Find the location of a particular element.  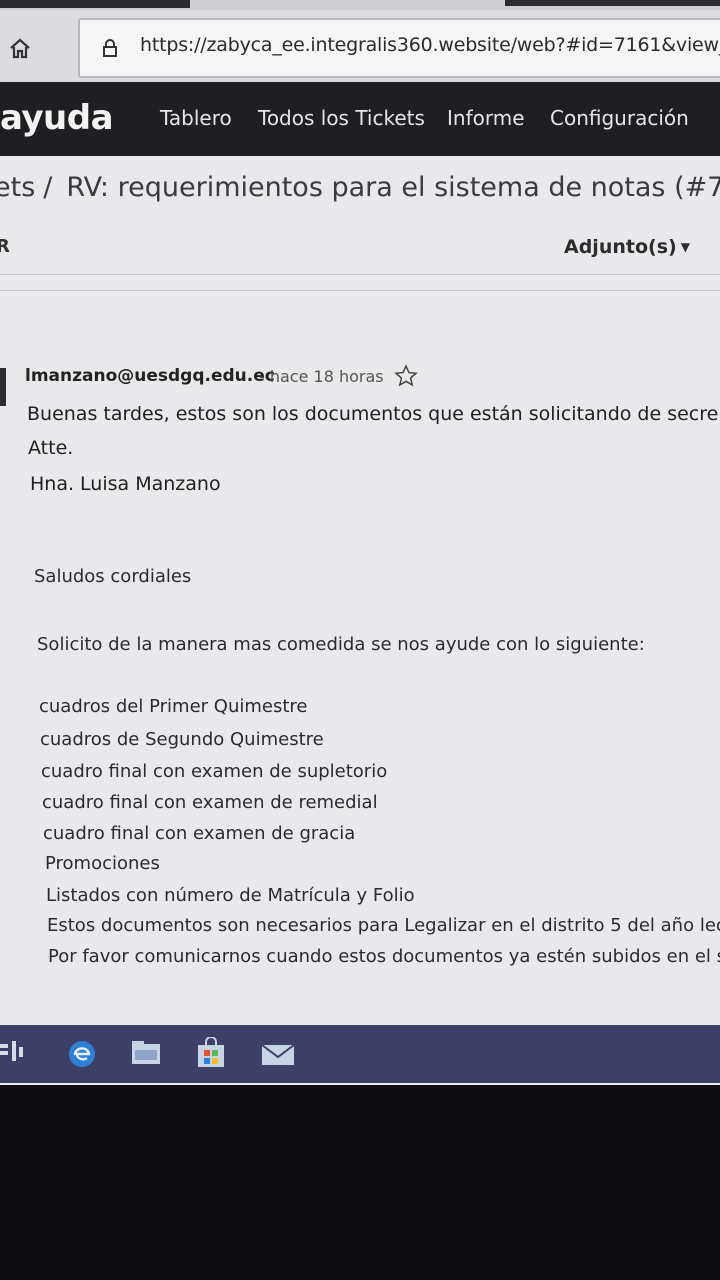

list-item: cuadros del Primer Quimestre is located at coordinates (173, 706).